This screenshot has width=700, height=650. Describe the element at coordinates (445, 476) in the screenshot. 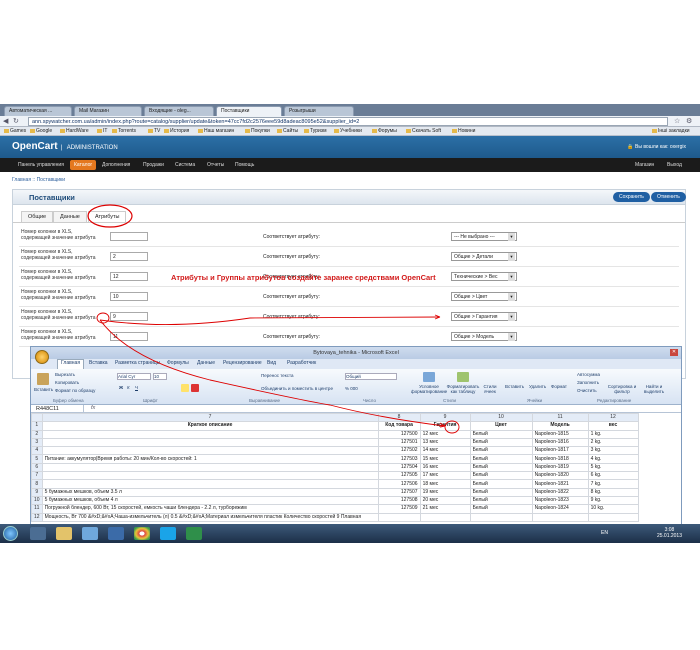

I see `cell: 17 мес` at that location.